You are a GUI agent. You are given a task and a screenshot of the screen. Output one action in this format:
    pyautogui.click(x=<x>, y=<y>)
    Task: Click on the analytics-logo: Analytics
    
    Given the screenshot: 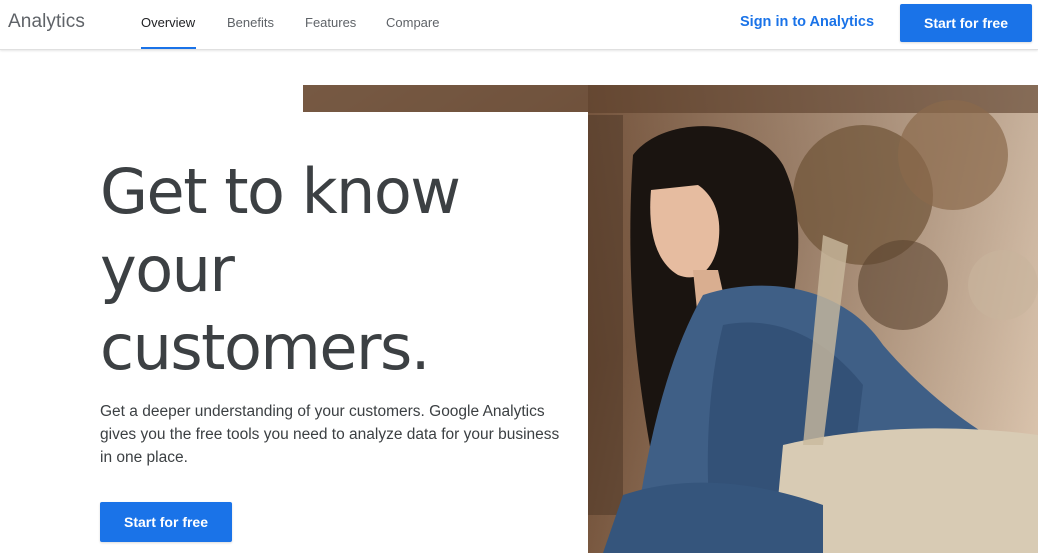 What is the action you would take?
    pyautogui.click(x=46, y=22)
    